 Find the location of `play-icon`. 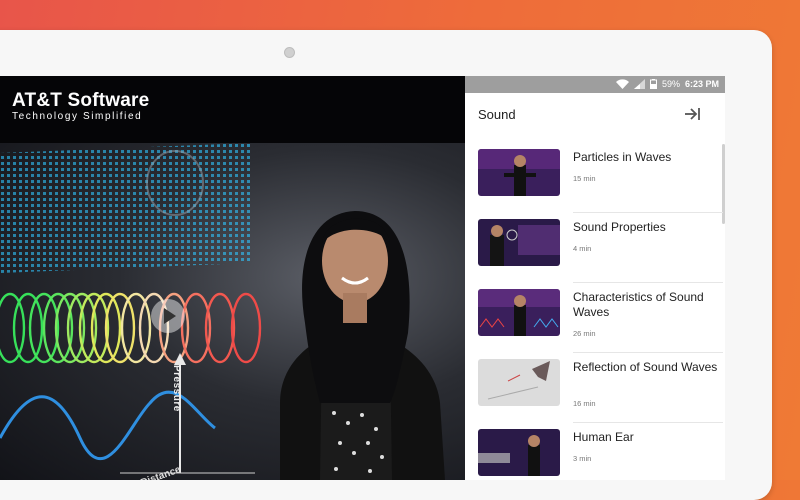

play-icon is located at coordinates (168, 316).